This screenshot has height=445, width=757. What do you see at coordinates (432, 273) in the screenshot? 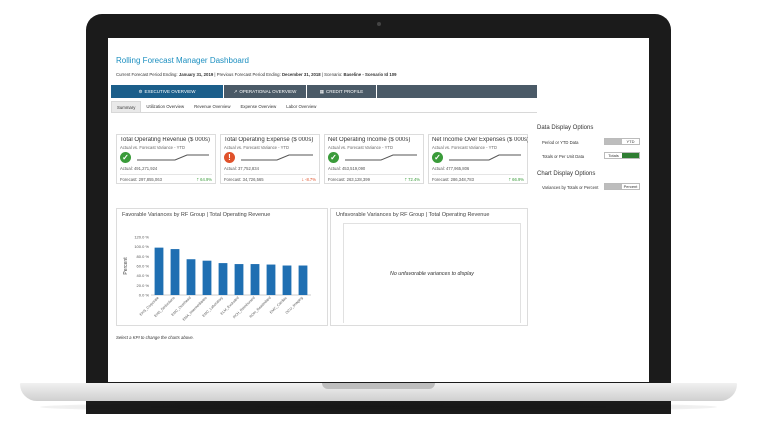
I see `empty-chart-message: No unfavorable variances to display` at bounding box center [432, 273].